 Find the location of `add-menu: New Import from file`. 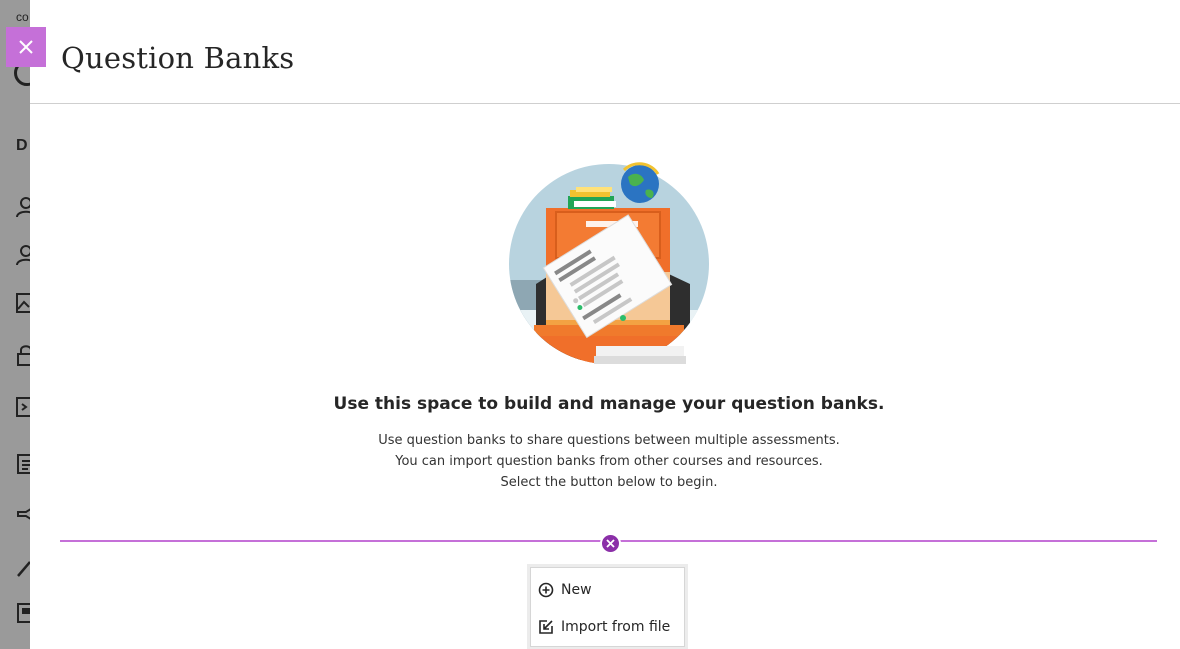

add-menu: New Import from file is located at coordinates (607, 607).